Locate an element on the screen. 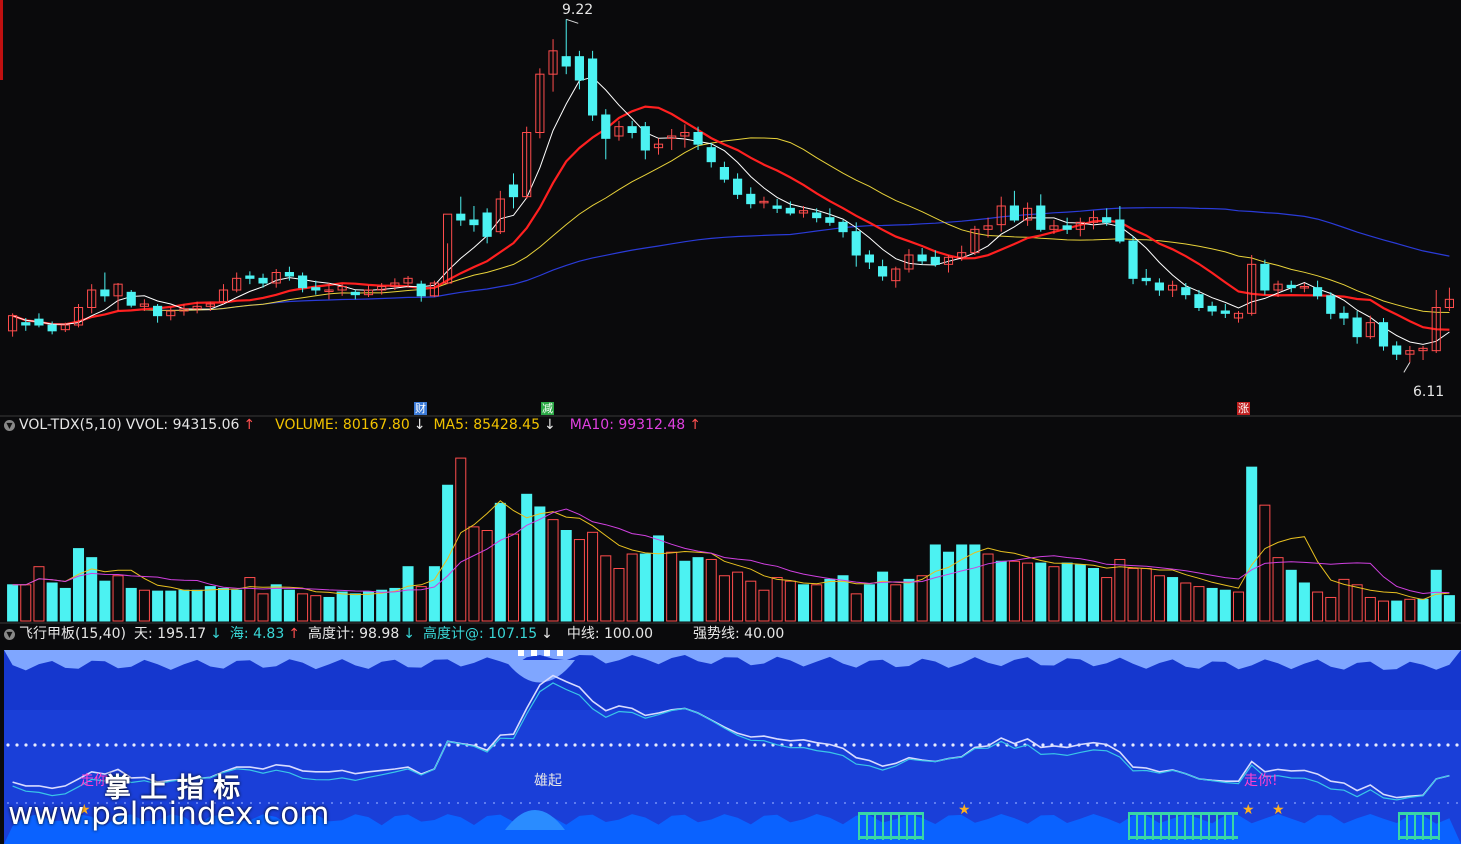  indicator-name: 飞行甲板(15,40) is located at coordinates (72, 634).